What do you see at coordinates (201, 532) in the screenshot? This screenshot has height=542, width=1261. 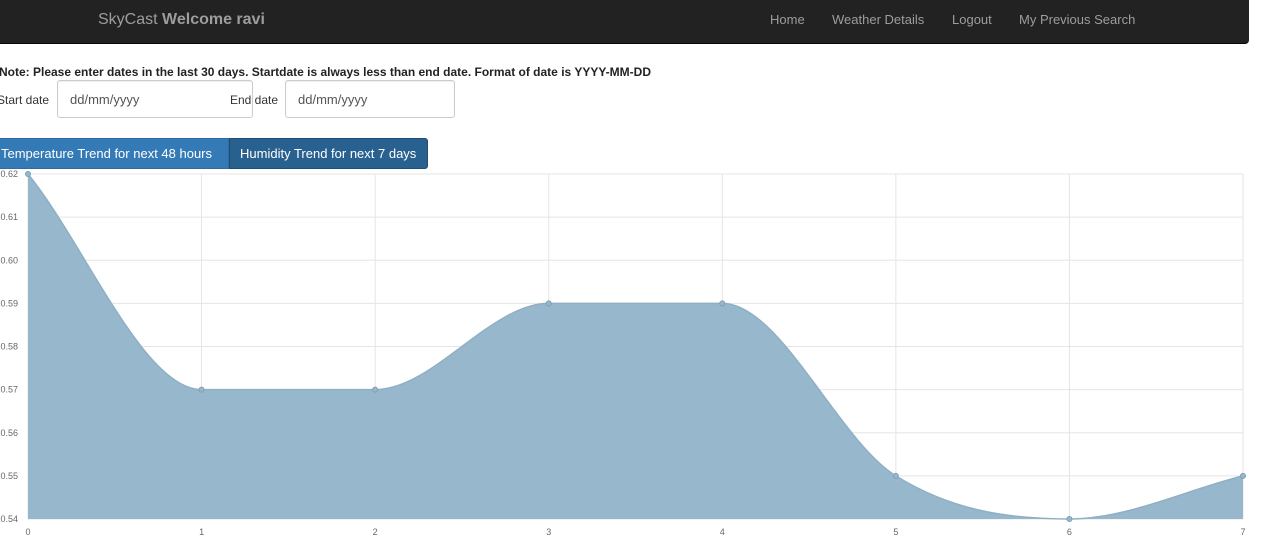 I see `x-tick-label: 1` at bounding box center [201, 532].